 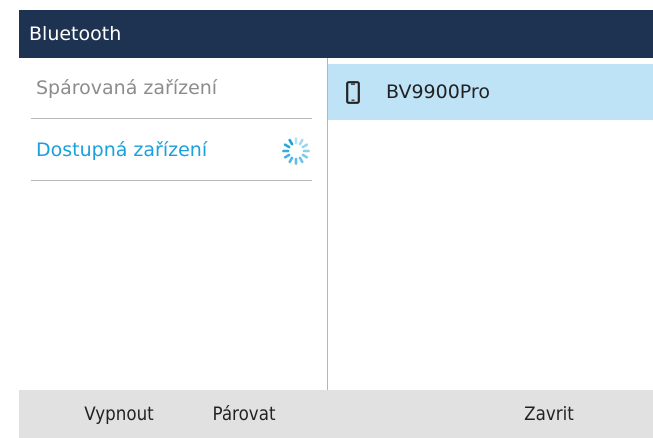 What do you see at coordinates (75, 34) in the screenshot?
I see `page-title: Bluetooth` at bounding box center [75, 34].